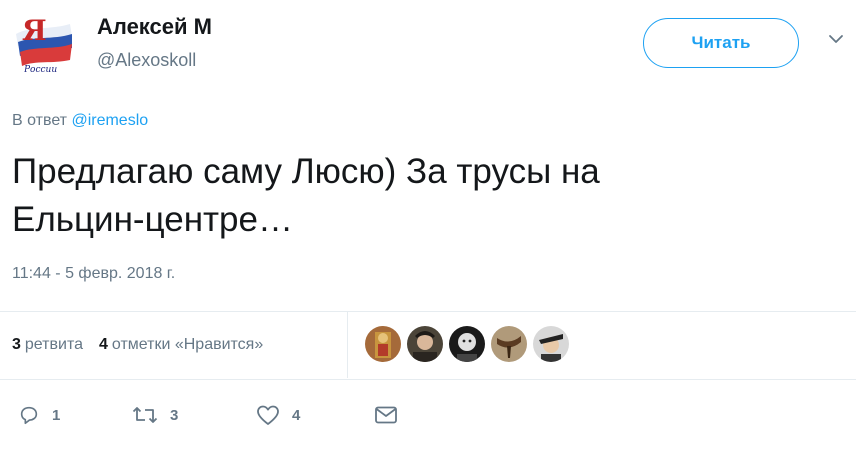 Image resolution: width=856 pixels, height=451 pixels. What do you see at coordinates (103, 344) in the screenshot?
I see `likes-stat-count: 4` at bounding box center [103, 344].